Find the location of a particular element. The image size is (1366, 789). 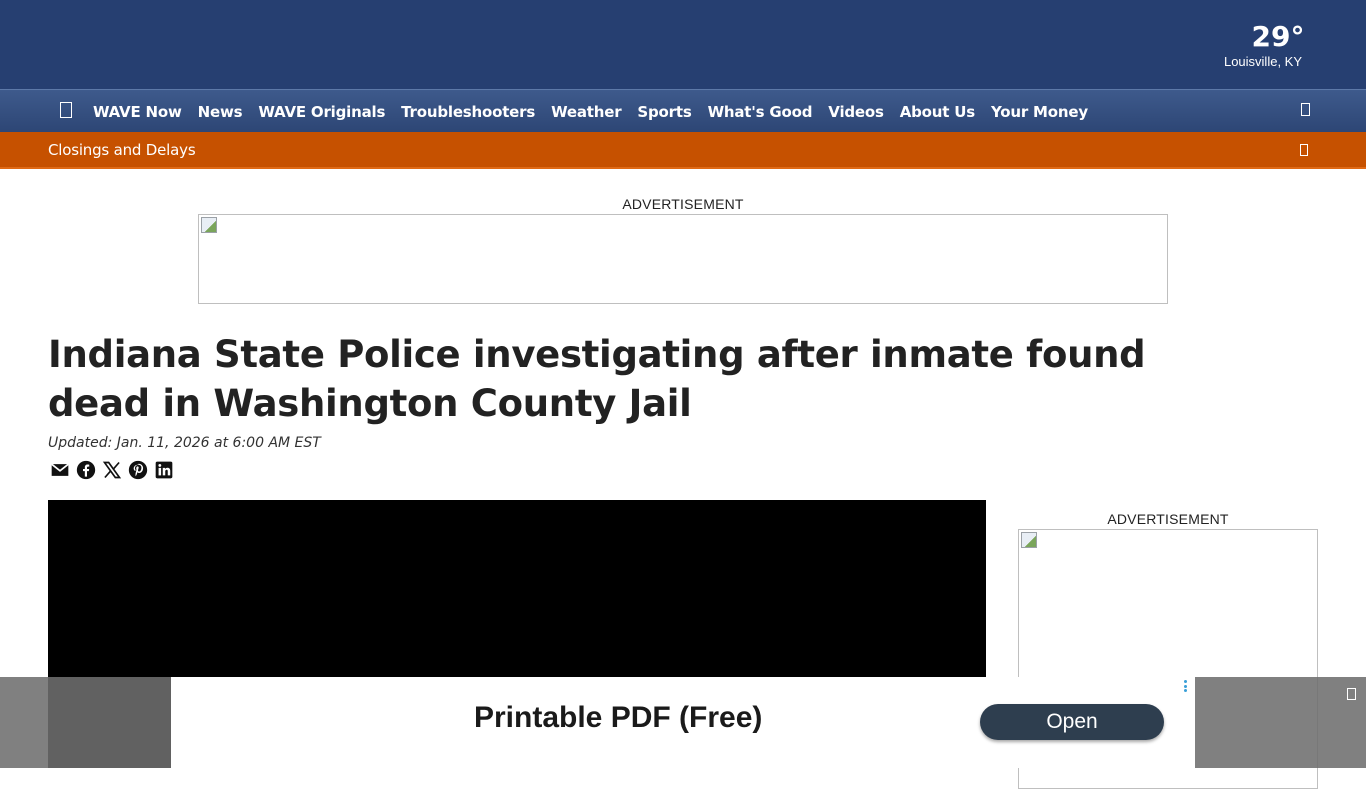

search-icon is located at coordinates (1305, 109).